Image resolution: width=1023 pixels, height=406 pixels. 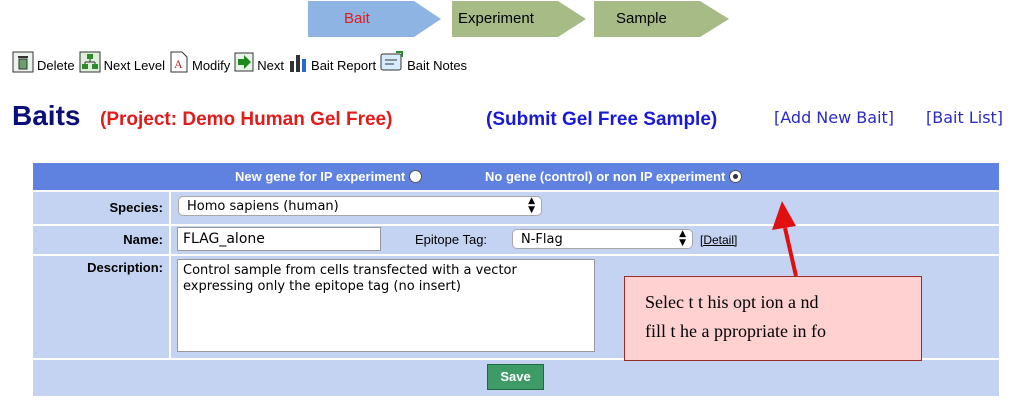 What do you see at coordinates (211, 65) in the screenshot?
I see `modify-label: Modify` at bounding box center [211, 65].